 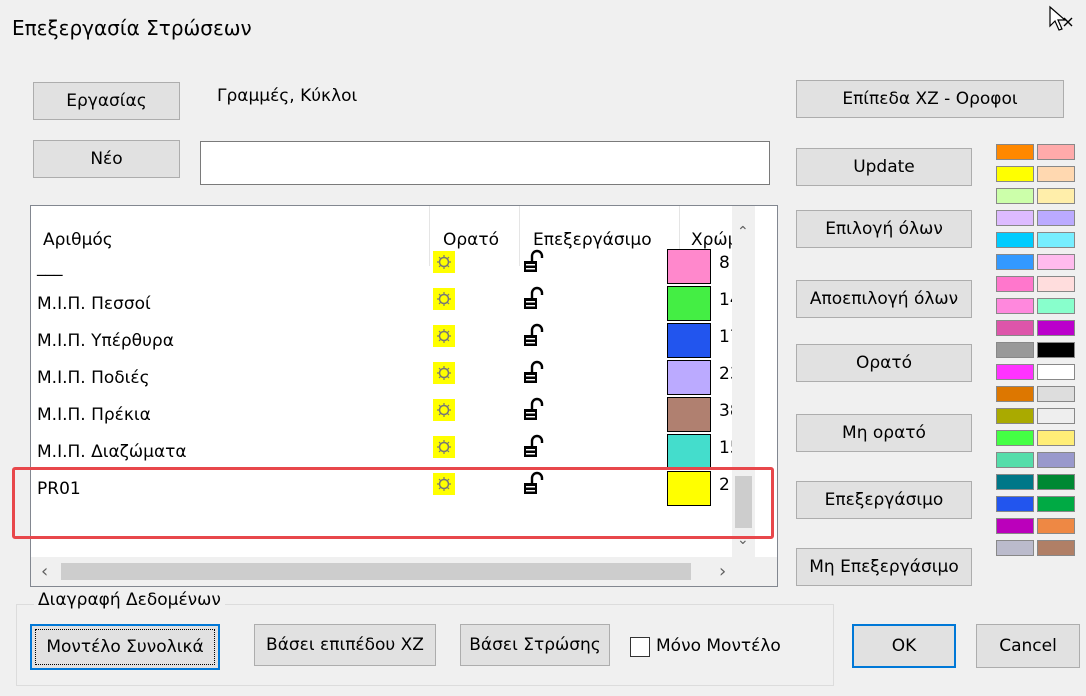 What do you see at coordinates (393, 452) in the screenshot?
I see `layer-row: Μ.Ι.Π. Διαζώματα 15` at bounding box center [393, 452].